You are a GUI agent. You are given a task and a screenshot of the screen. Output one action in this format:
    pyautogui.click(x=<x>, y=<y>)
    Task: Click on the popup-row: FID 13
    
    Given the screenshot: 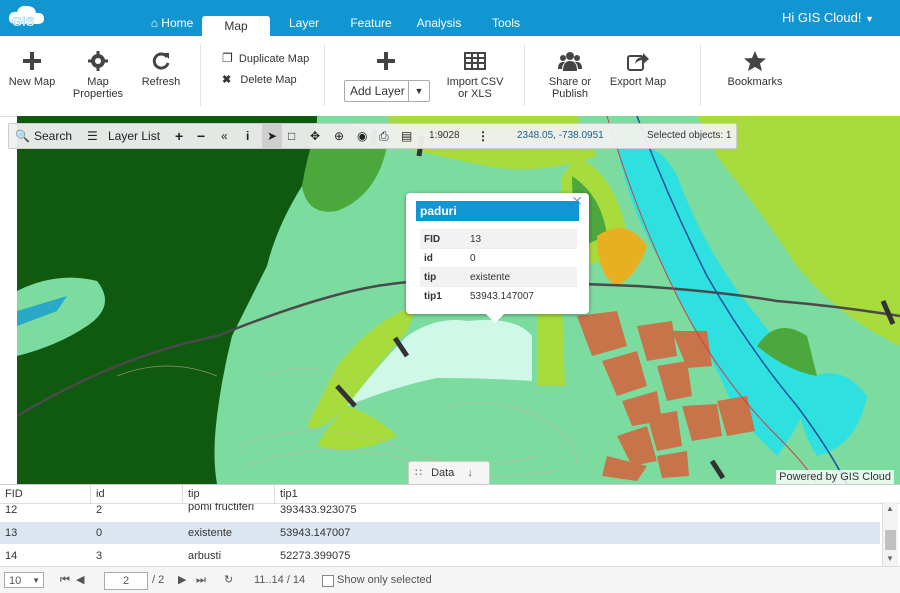 What is the action you would take?
    pyautogui.click(x=498, y=239)
    